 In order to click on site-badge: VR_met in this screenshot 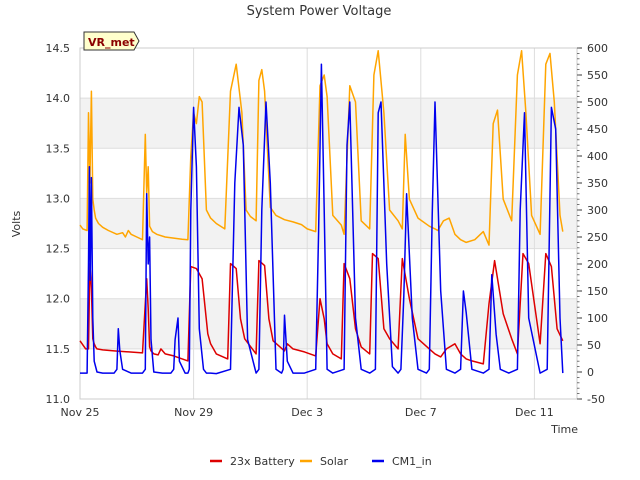, I will do `click(111, 41)`.